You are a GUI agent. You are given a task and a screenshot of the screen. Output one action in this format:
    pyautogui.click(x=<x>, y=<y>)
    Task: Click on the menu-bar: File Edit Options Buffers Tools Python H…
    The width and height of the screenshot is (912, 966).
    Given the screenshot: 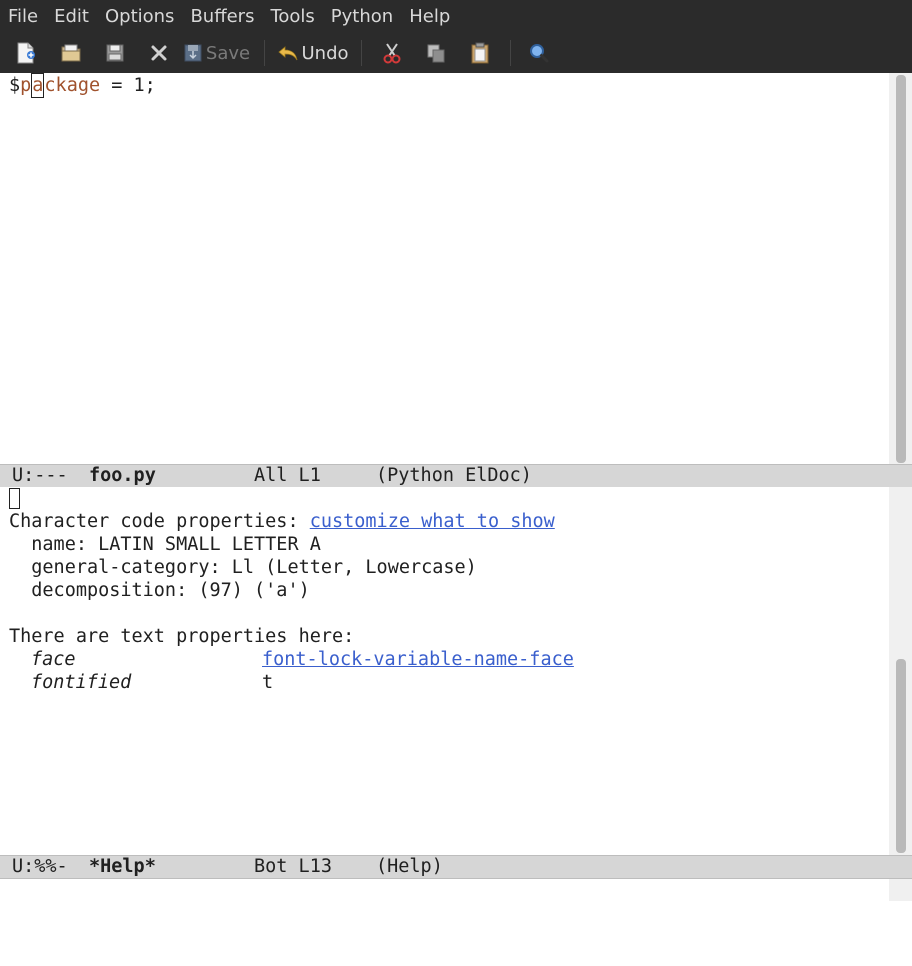 What is the action you would take?
    pyautogui.click(x=456, y=16)
    